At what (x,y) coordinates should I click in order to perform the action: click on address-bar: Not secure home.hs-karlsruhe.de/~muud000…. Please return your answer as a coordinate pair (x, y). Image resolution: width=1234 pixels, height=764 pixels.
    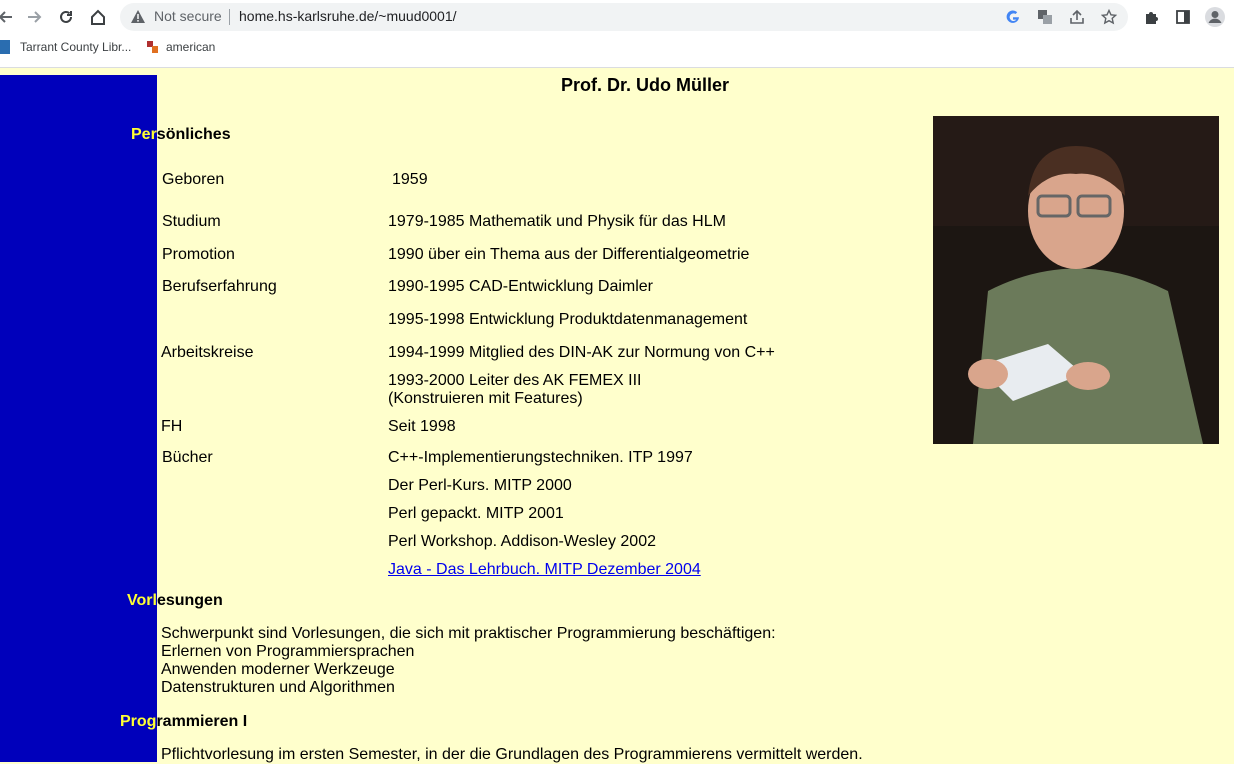
    Looking at the image, I should click on (624, 17).